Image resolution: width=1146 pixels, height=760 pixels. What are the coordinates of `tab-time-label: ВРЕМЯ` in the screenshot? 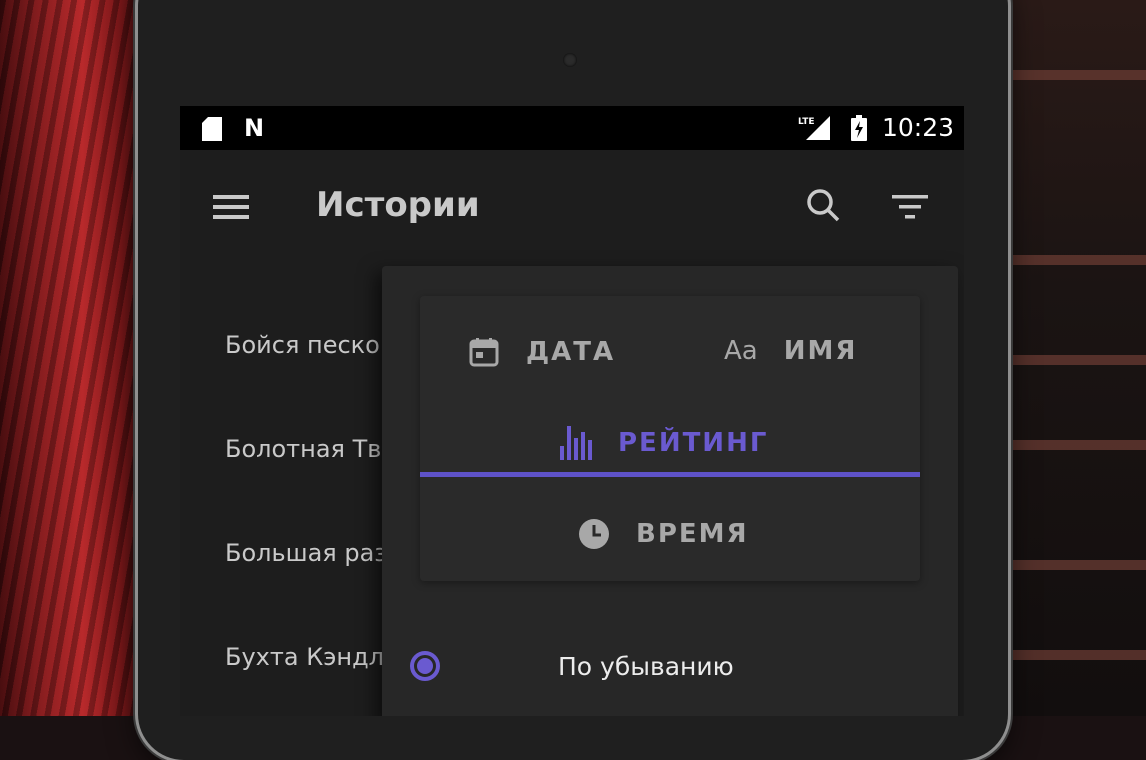 It's located at (692, 534).